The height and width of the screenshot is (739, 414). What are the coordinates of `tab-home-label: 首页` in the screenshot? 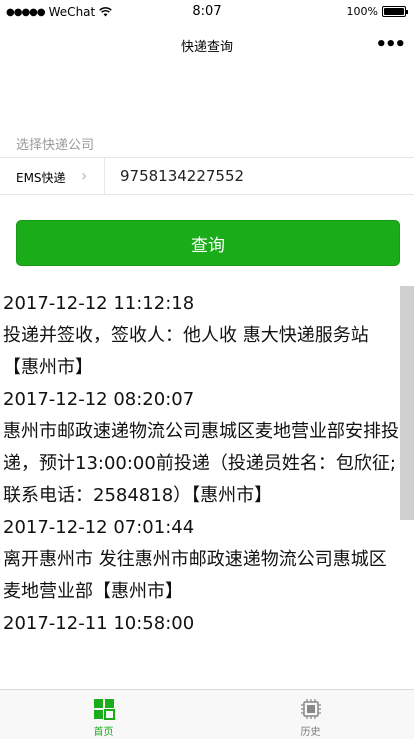 It's located at (103, 732).